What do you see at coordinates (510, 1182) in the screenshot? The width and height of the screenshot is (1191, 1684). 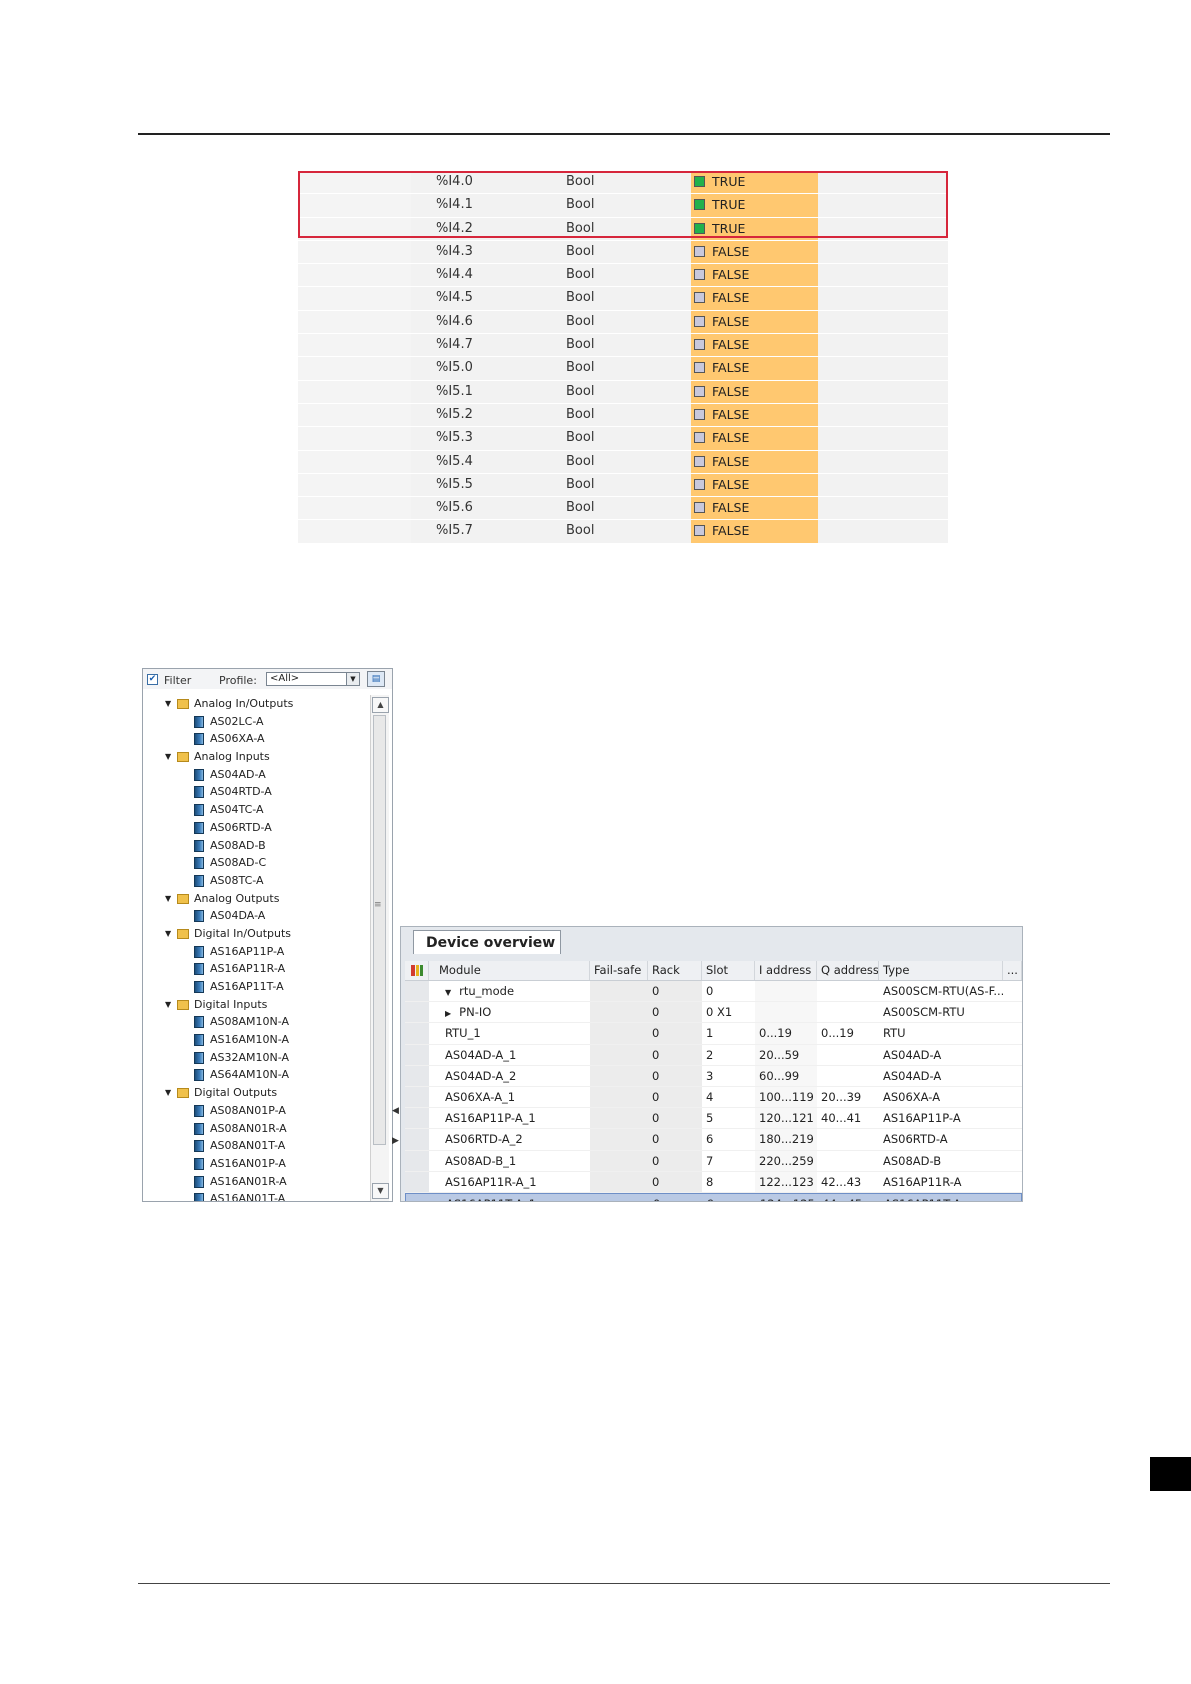 I see `device-module-cell: AS16AP11R-A_1` at bounding box center [510, 1182].